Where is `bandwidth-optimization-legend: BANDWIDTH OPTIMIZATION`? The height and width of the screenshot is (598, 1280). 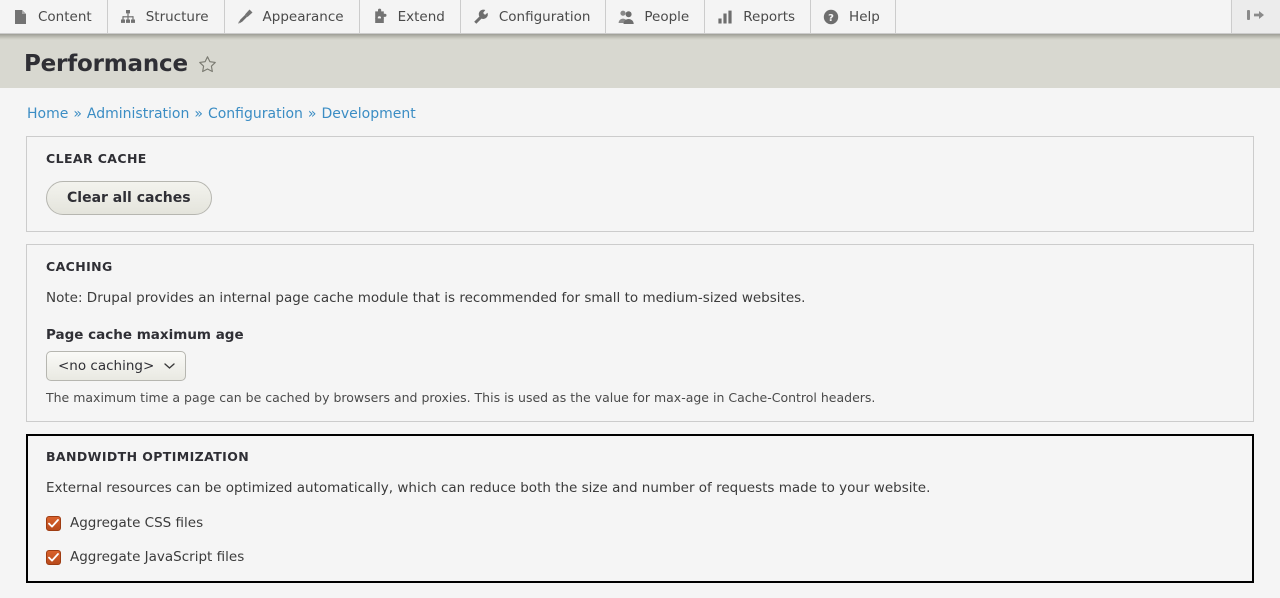
bandwidth-optimization-legend: BANDWIDTH OPTIMIZATION is located at coordinates (148, 457).